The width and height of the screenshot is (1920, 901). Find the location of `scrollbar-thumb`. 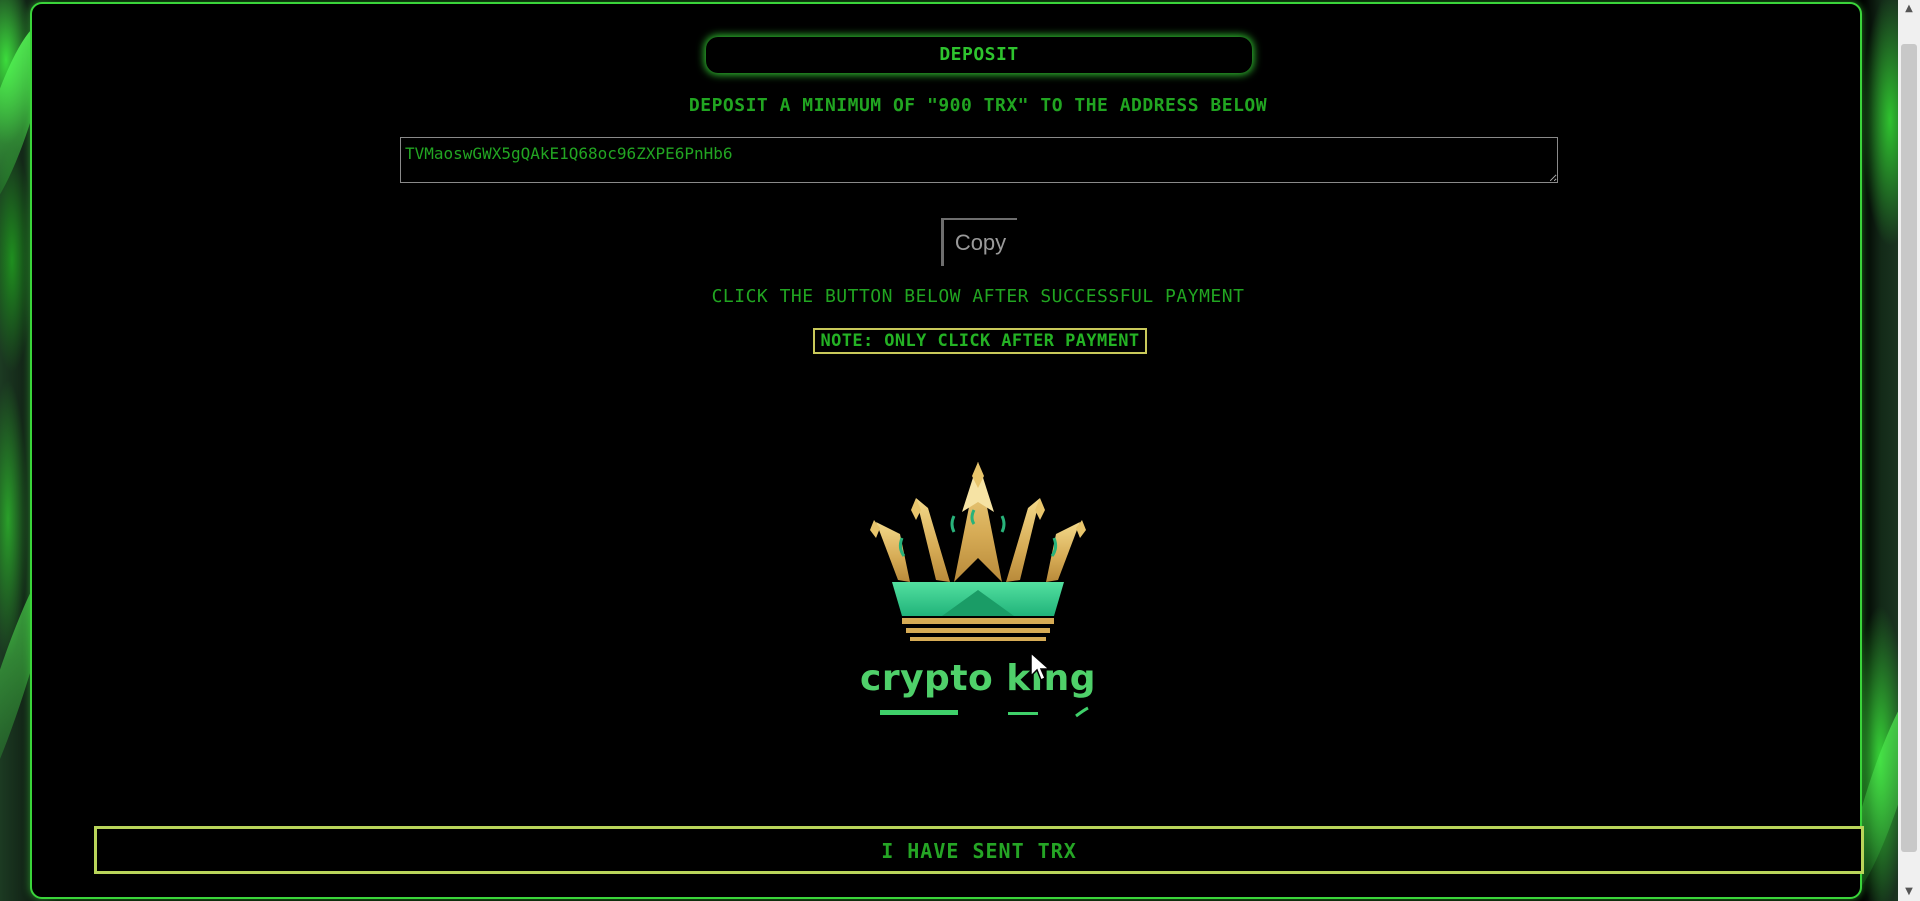

scrollbar-thumb is located at coordinates (1909, 448).